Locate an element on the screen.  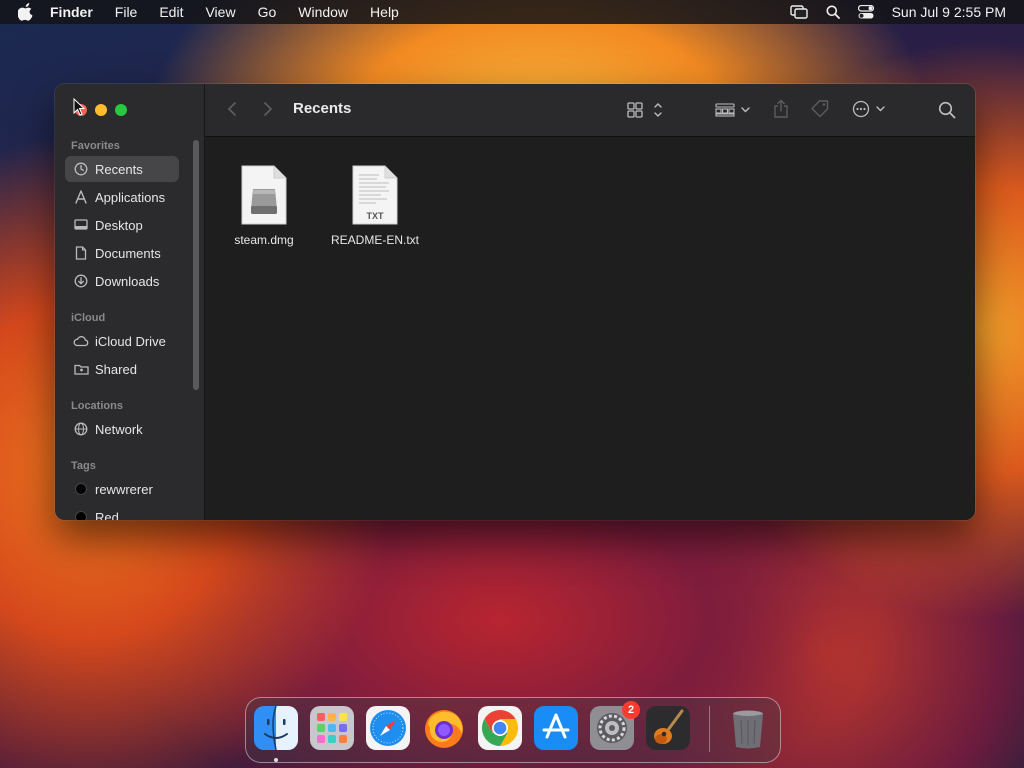
network-icon is located at coordinates (81, 429).